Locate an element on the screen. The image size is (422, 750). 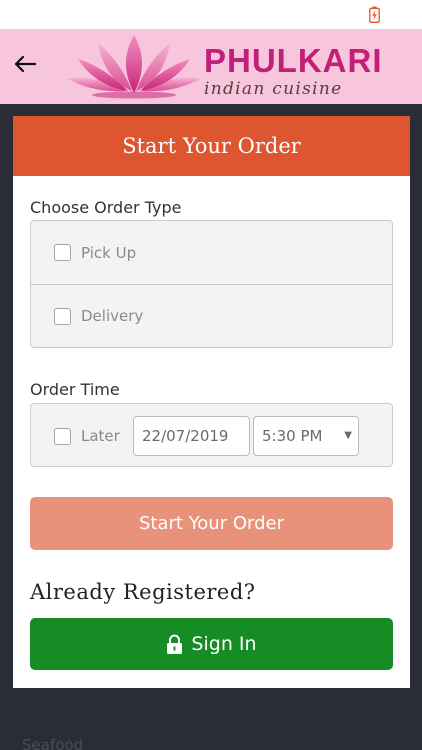
already-registered-heading: Already Registered? is located at coordinates (143, 592).